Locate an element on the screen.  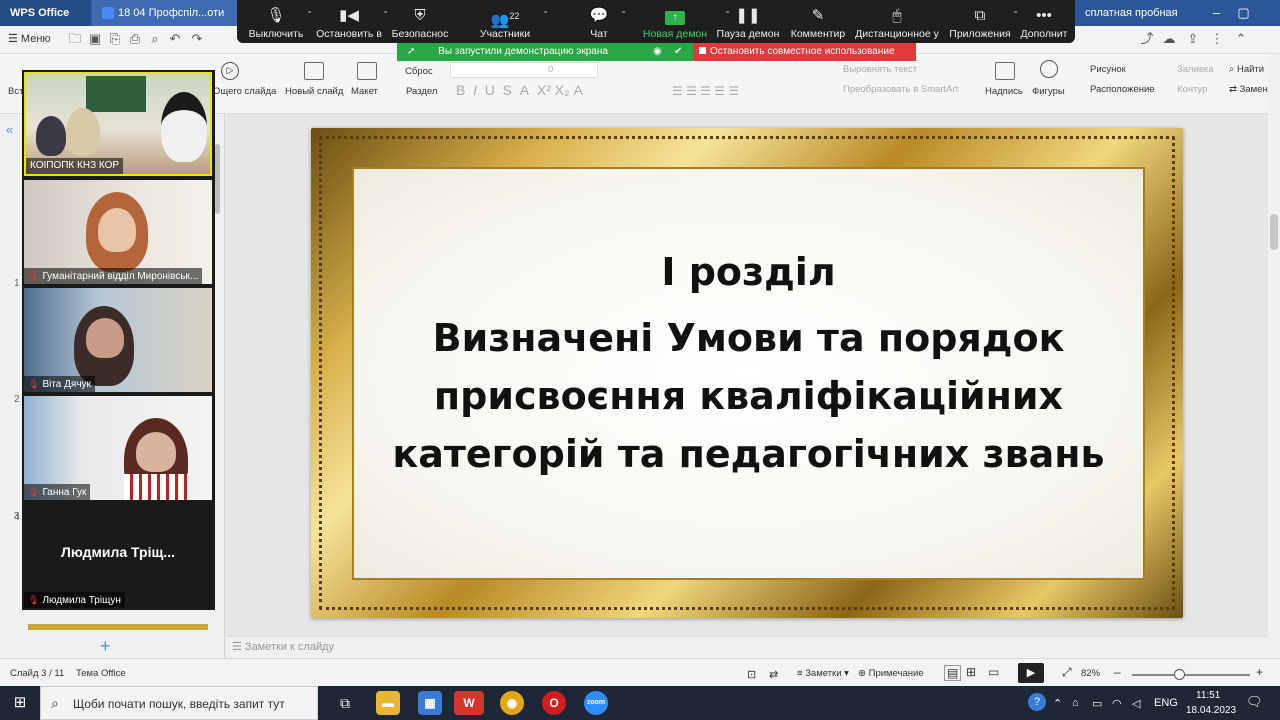
layout-button: Макет is located at coordinates (364, 91).